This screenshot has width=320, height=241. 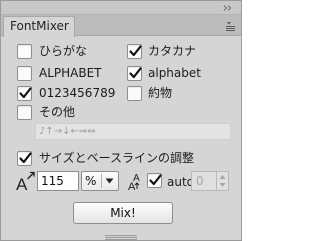 I want to click on chevron-down-icon, so click(x=109, y=181).